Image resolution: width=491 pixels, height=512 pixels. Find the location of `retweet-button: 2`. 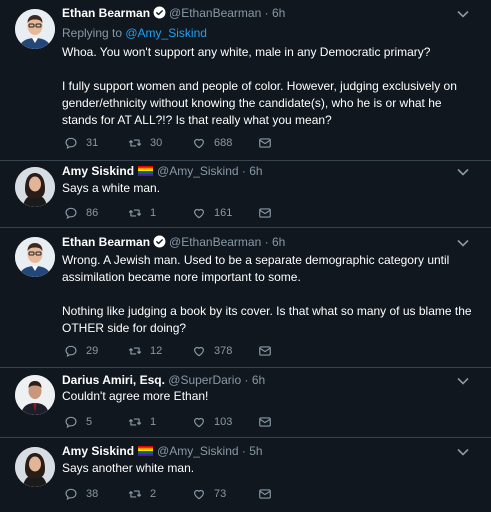

retweet-button: 2 is located at coordinates (142, 494).